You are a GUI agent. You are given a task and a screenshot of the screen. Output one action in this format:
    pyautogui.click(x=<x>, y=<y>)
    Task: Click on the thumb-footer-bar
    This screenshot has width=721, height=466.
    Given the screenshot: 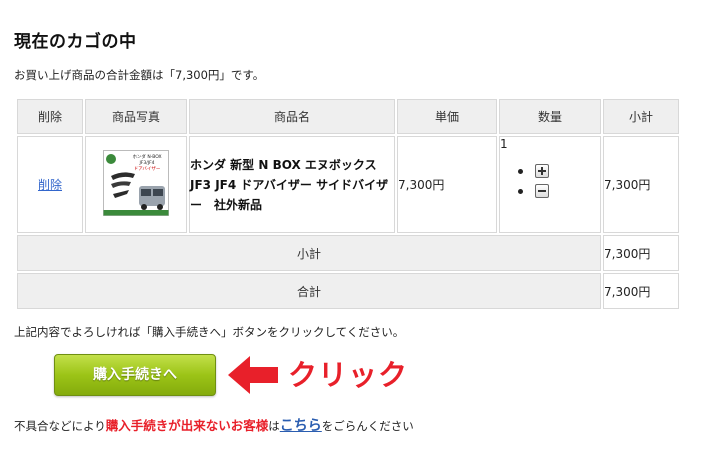 What is the action you would take?
    pyautogui.click(x=136, y=213)
    